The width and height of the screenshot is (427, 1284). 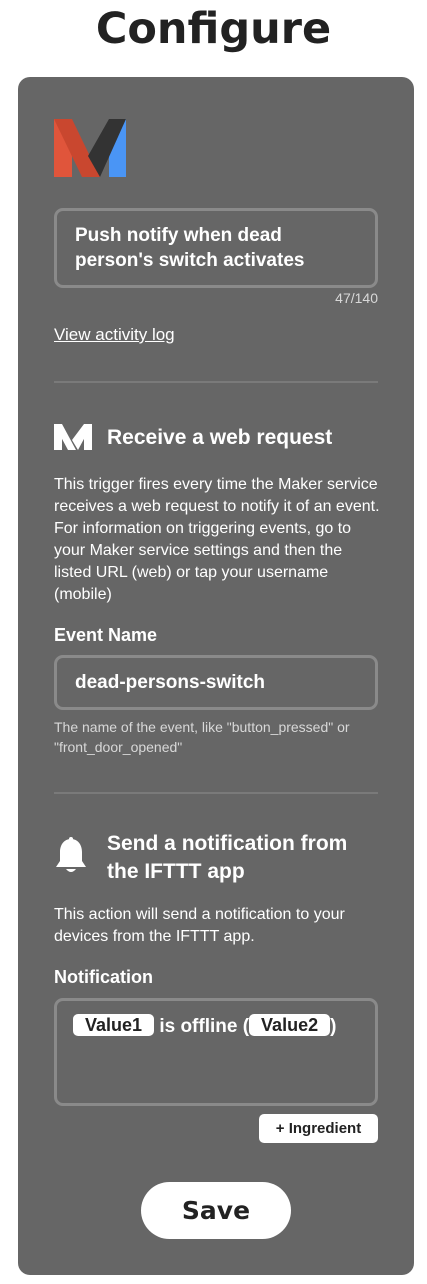 What do you see at coordinates (90, 149) in the screenshot?
I see `maker-logo-icon` at bounding box center [90, 149].